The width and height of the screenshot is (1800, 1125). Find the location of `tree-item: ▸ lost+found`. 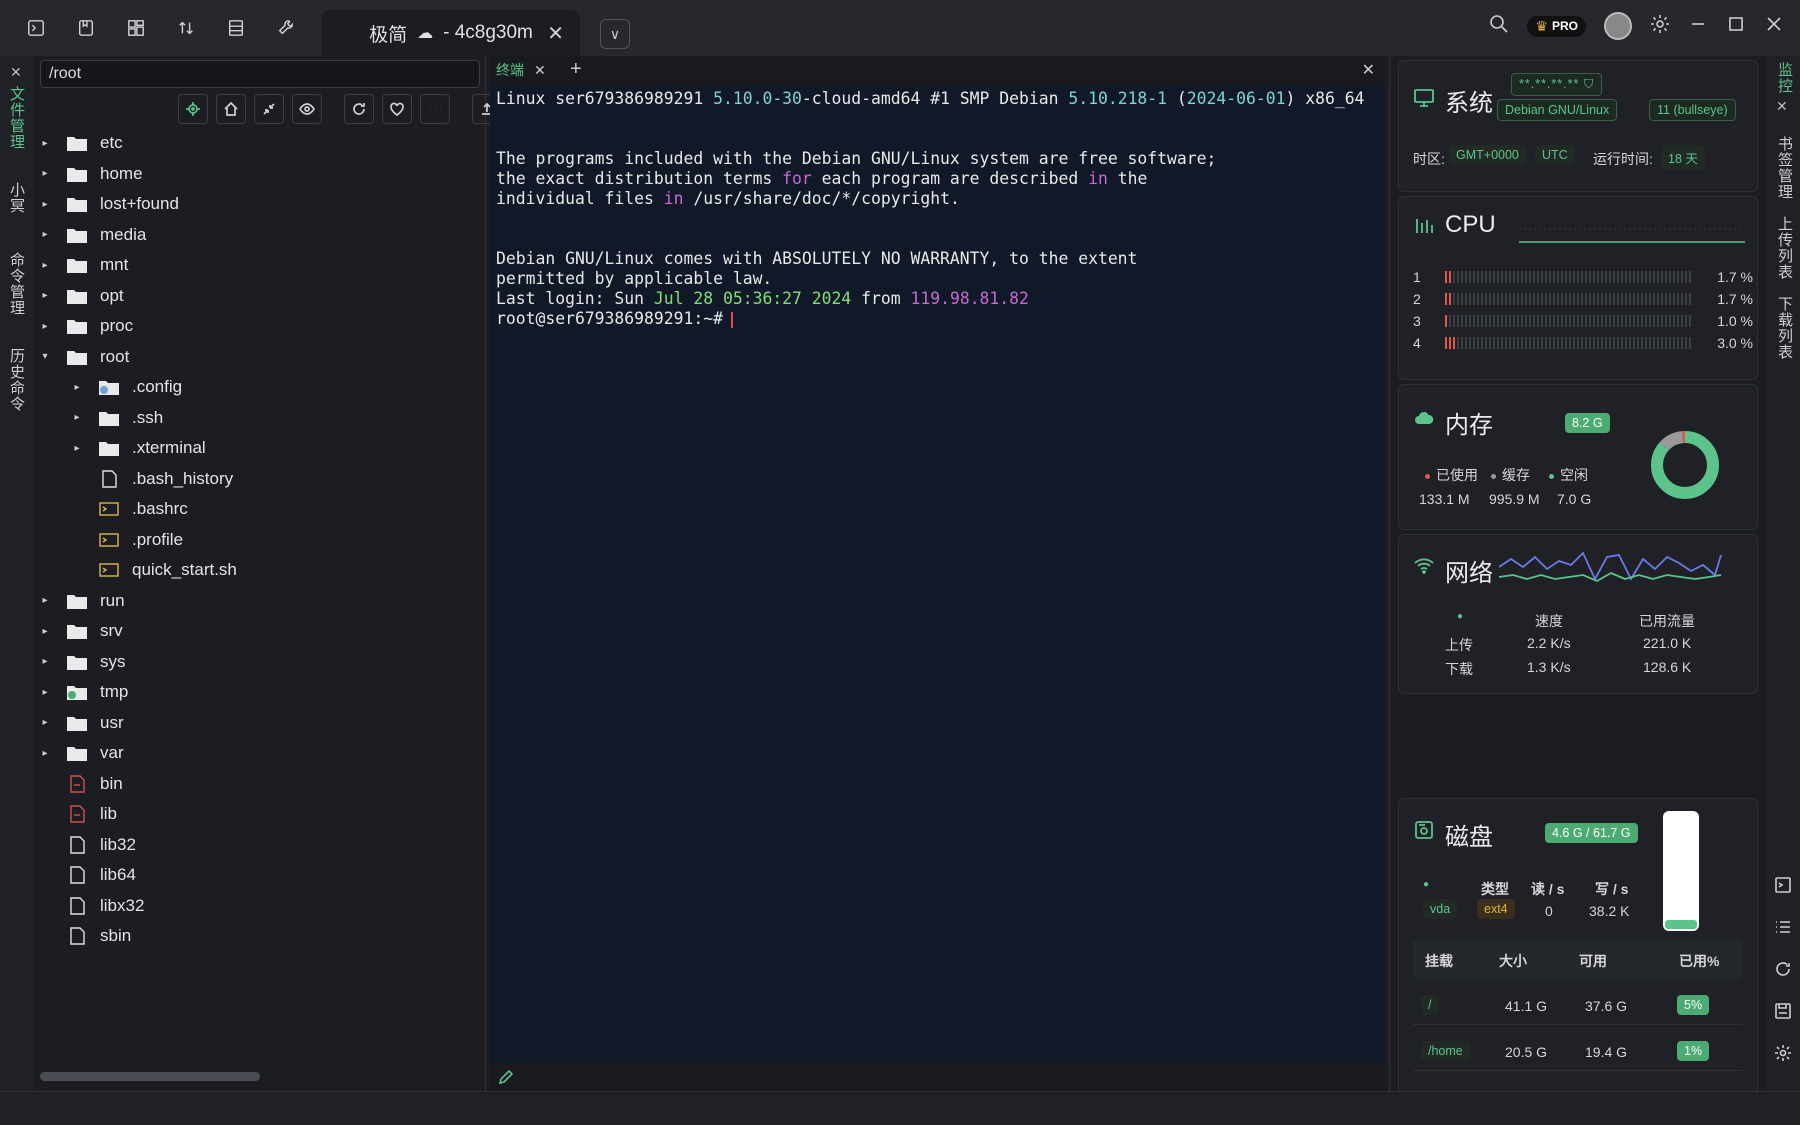

tree-item: ▸ lost+found is located at coordinates (108, 204).